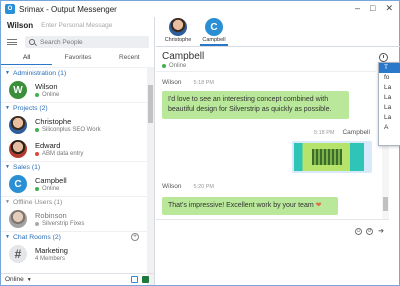 This screenshot has width=400, height=286. I want to click on image-message, so click(332, 157).